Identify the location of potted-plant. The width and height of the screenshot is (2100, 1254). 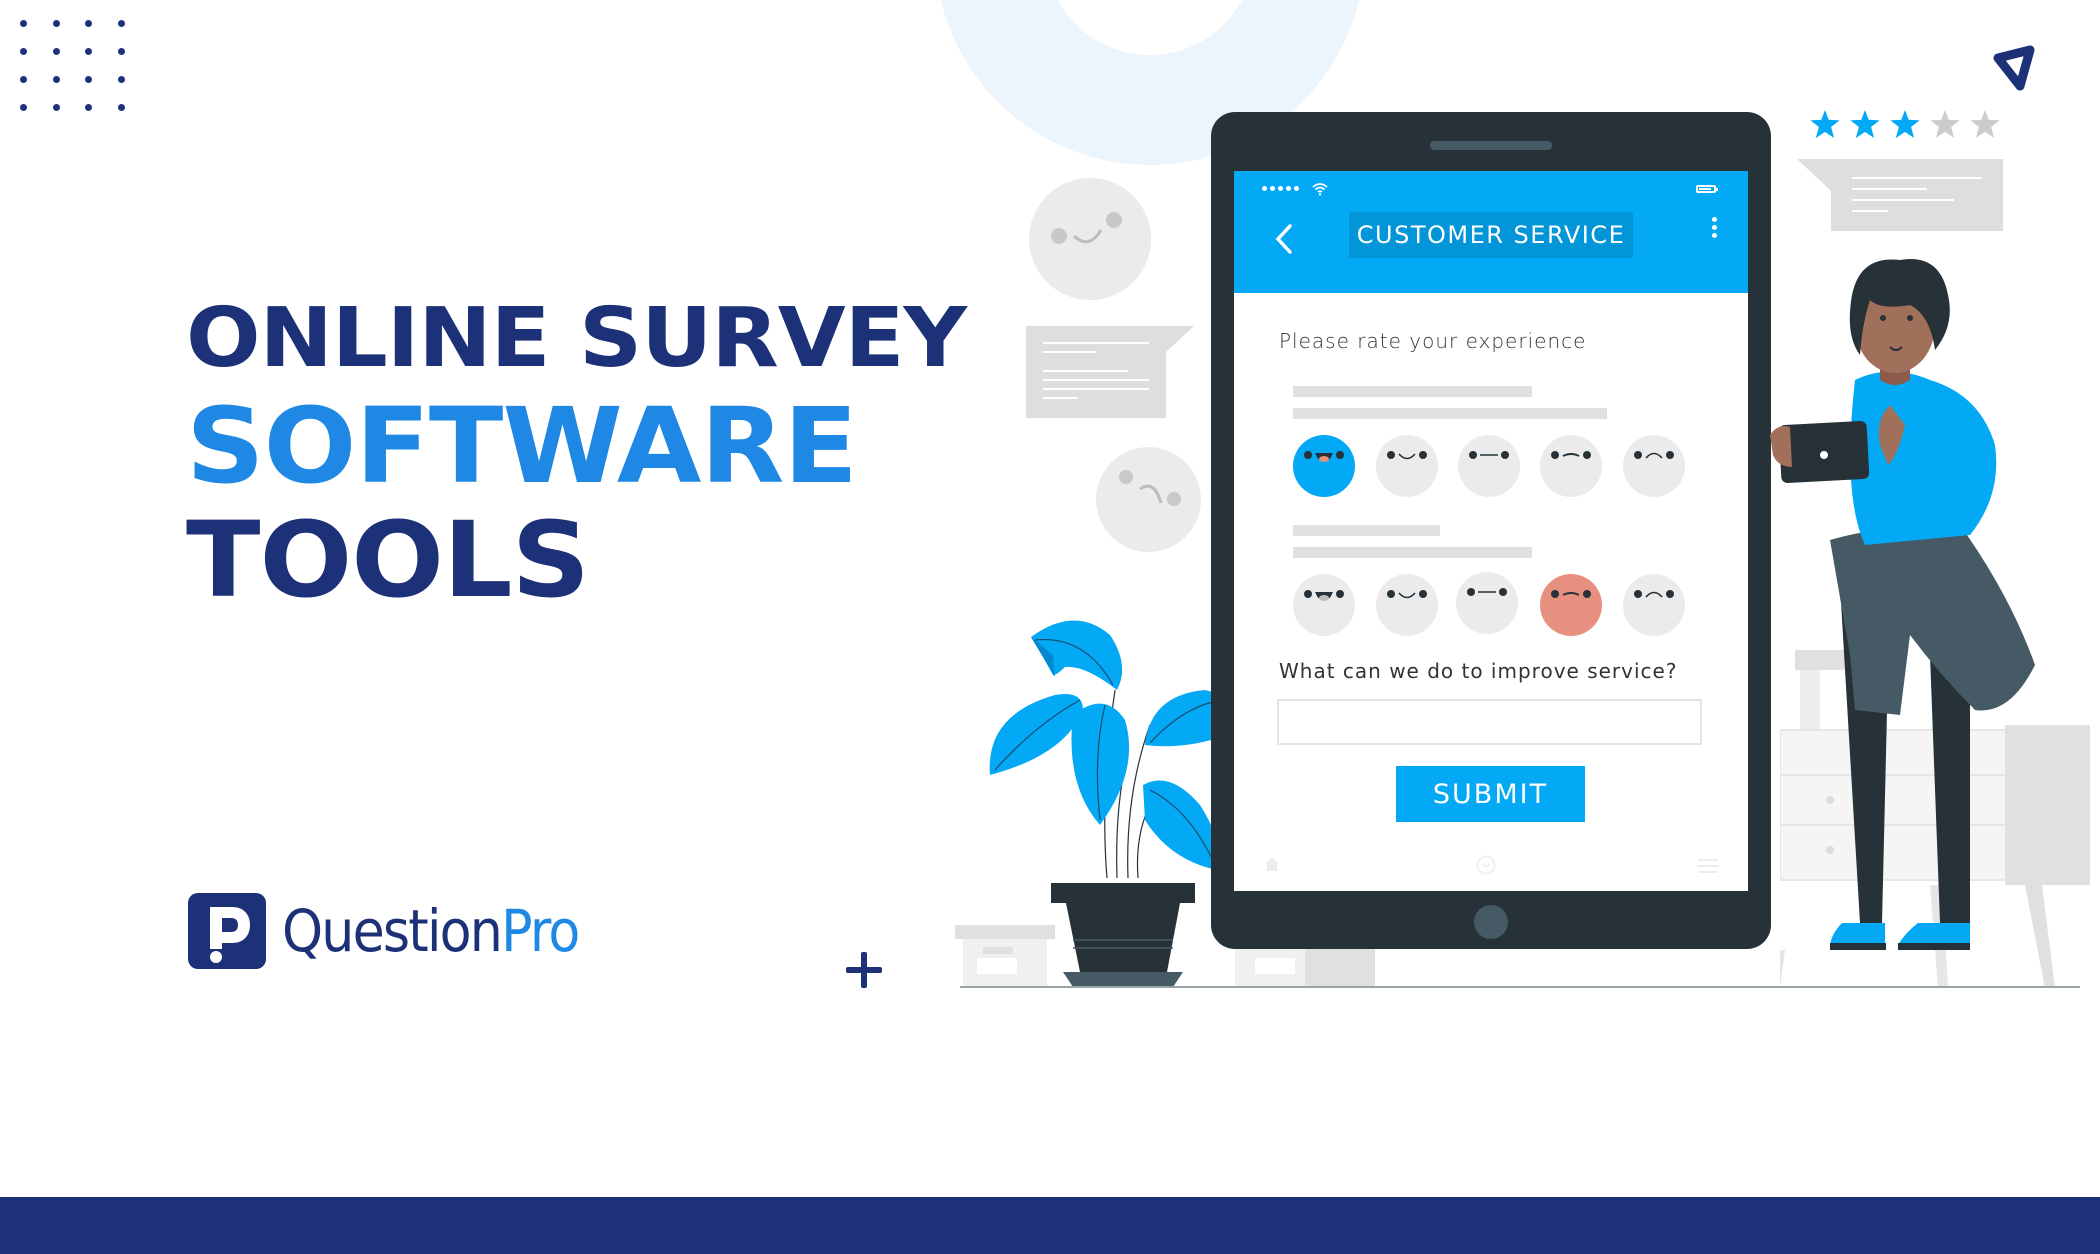
(1108, 803).